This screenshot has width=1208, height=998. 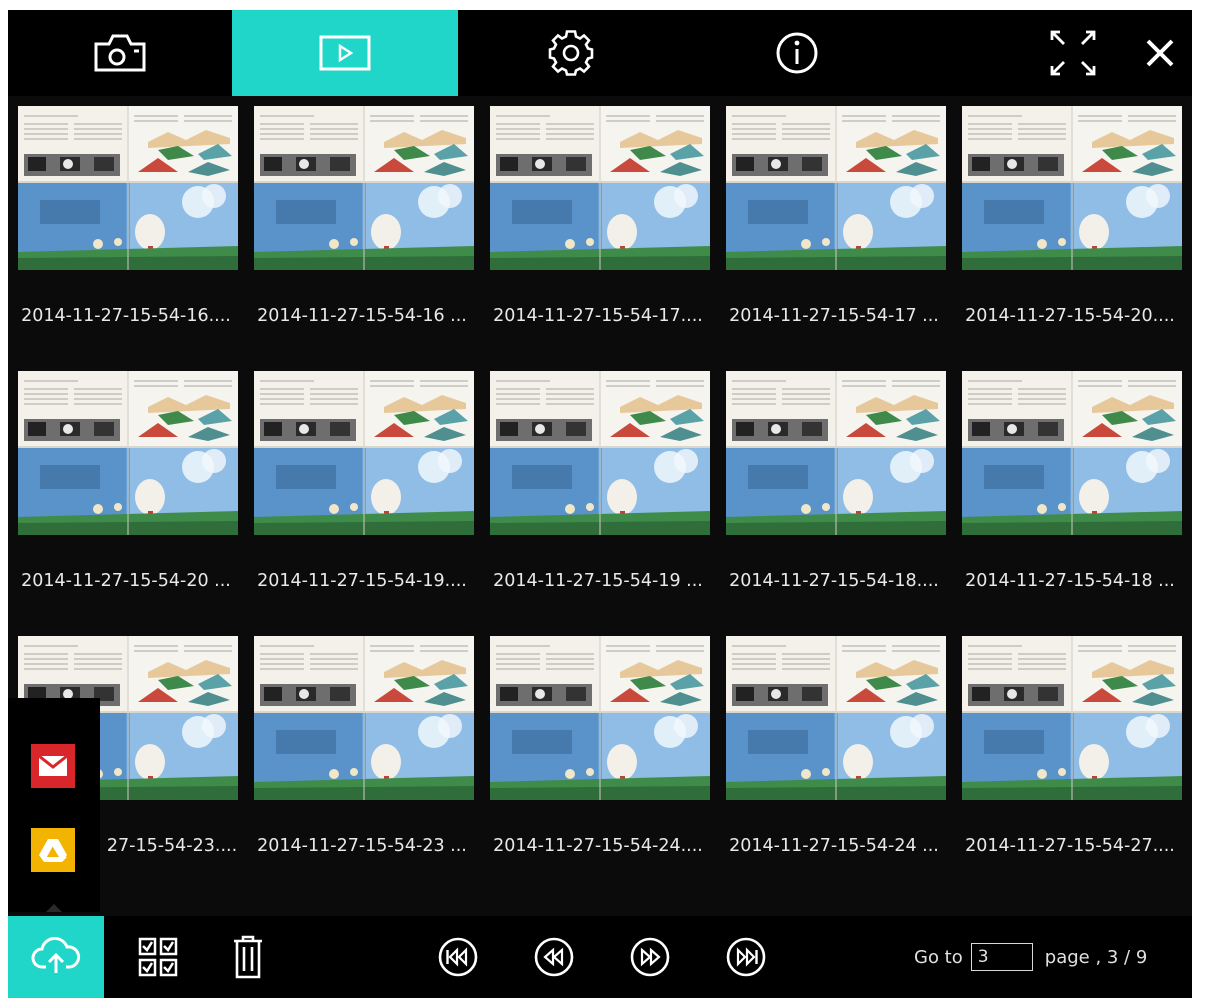 I want to click on gear-icon, so click(x=571, y=53).